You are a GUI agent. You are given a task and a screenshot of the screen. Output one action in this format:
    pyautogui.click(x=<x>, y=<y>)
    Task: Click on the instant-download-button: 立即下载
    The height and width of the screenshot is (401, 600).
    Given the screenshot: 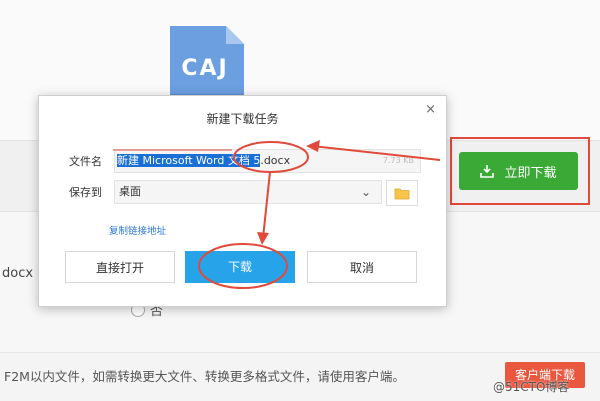 What is the action you would take?
    pyautogui.click(x=518, y=171)
    